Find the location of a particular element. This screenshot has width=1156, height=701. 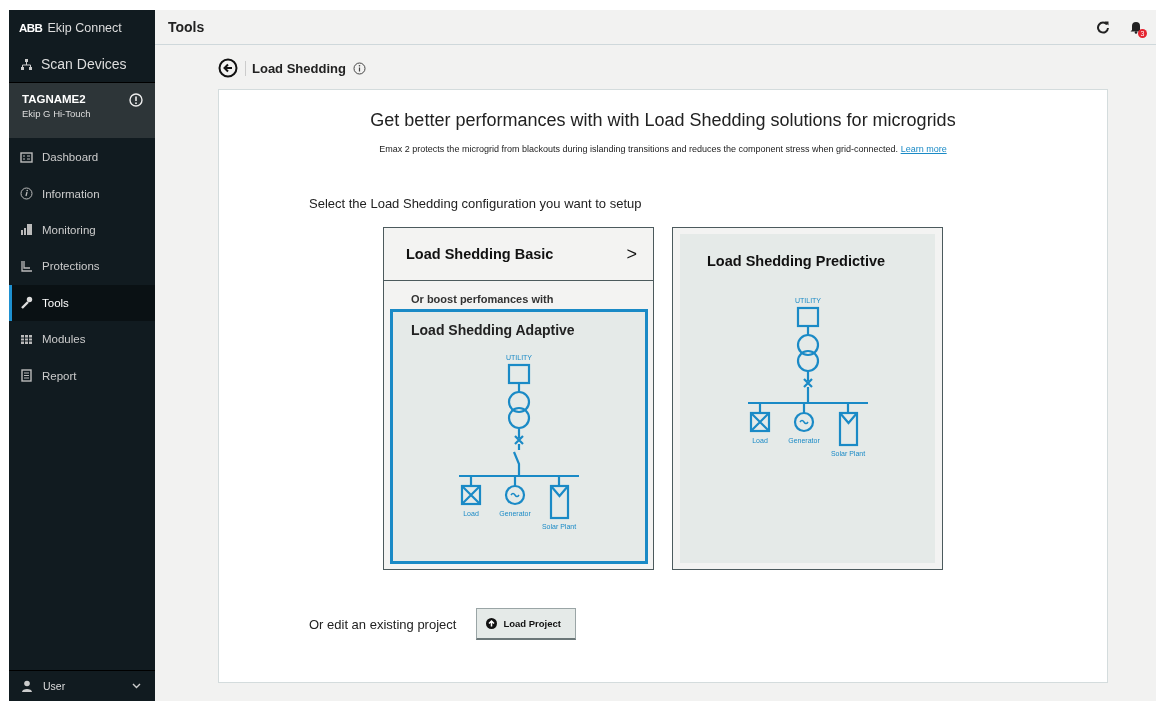

nav-item: Monitoring is located at coordinates (82, 230).